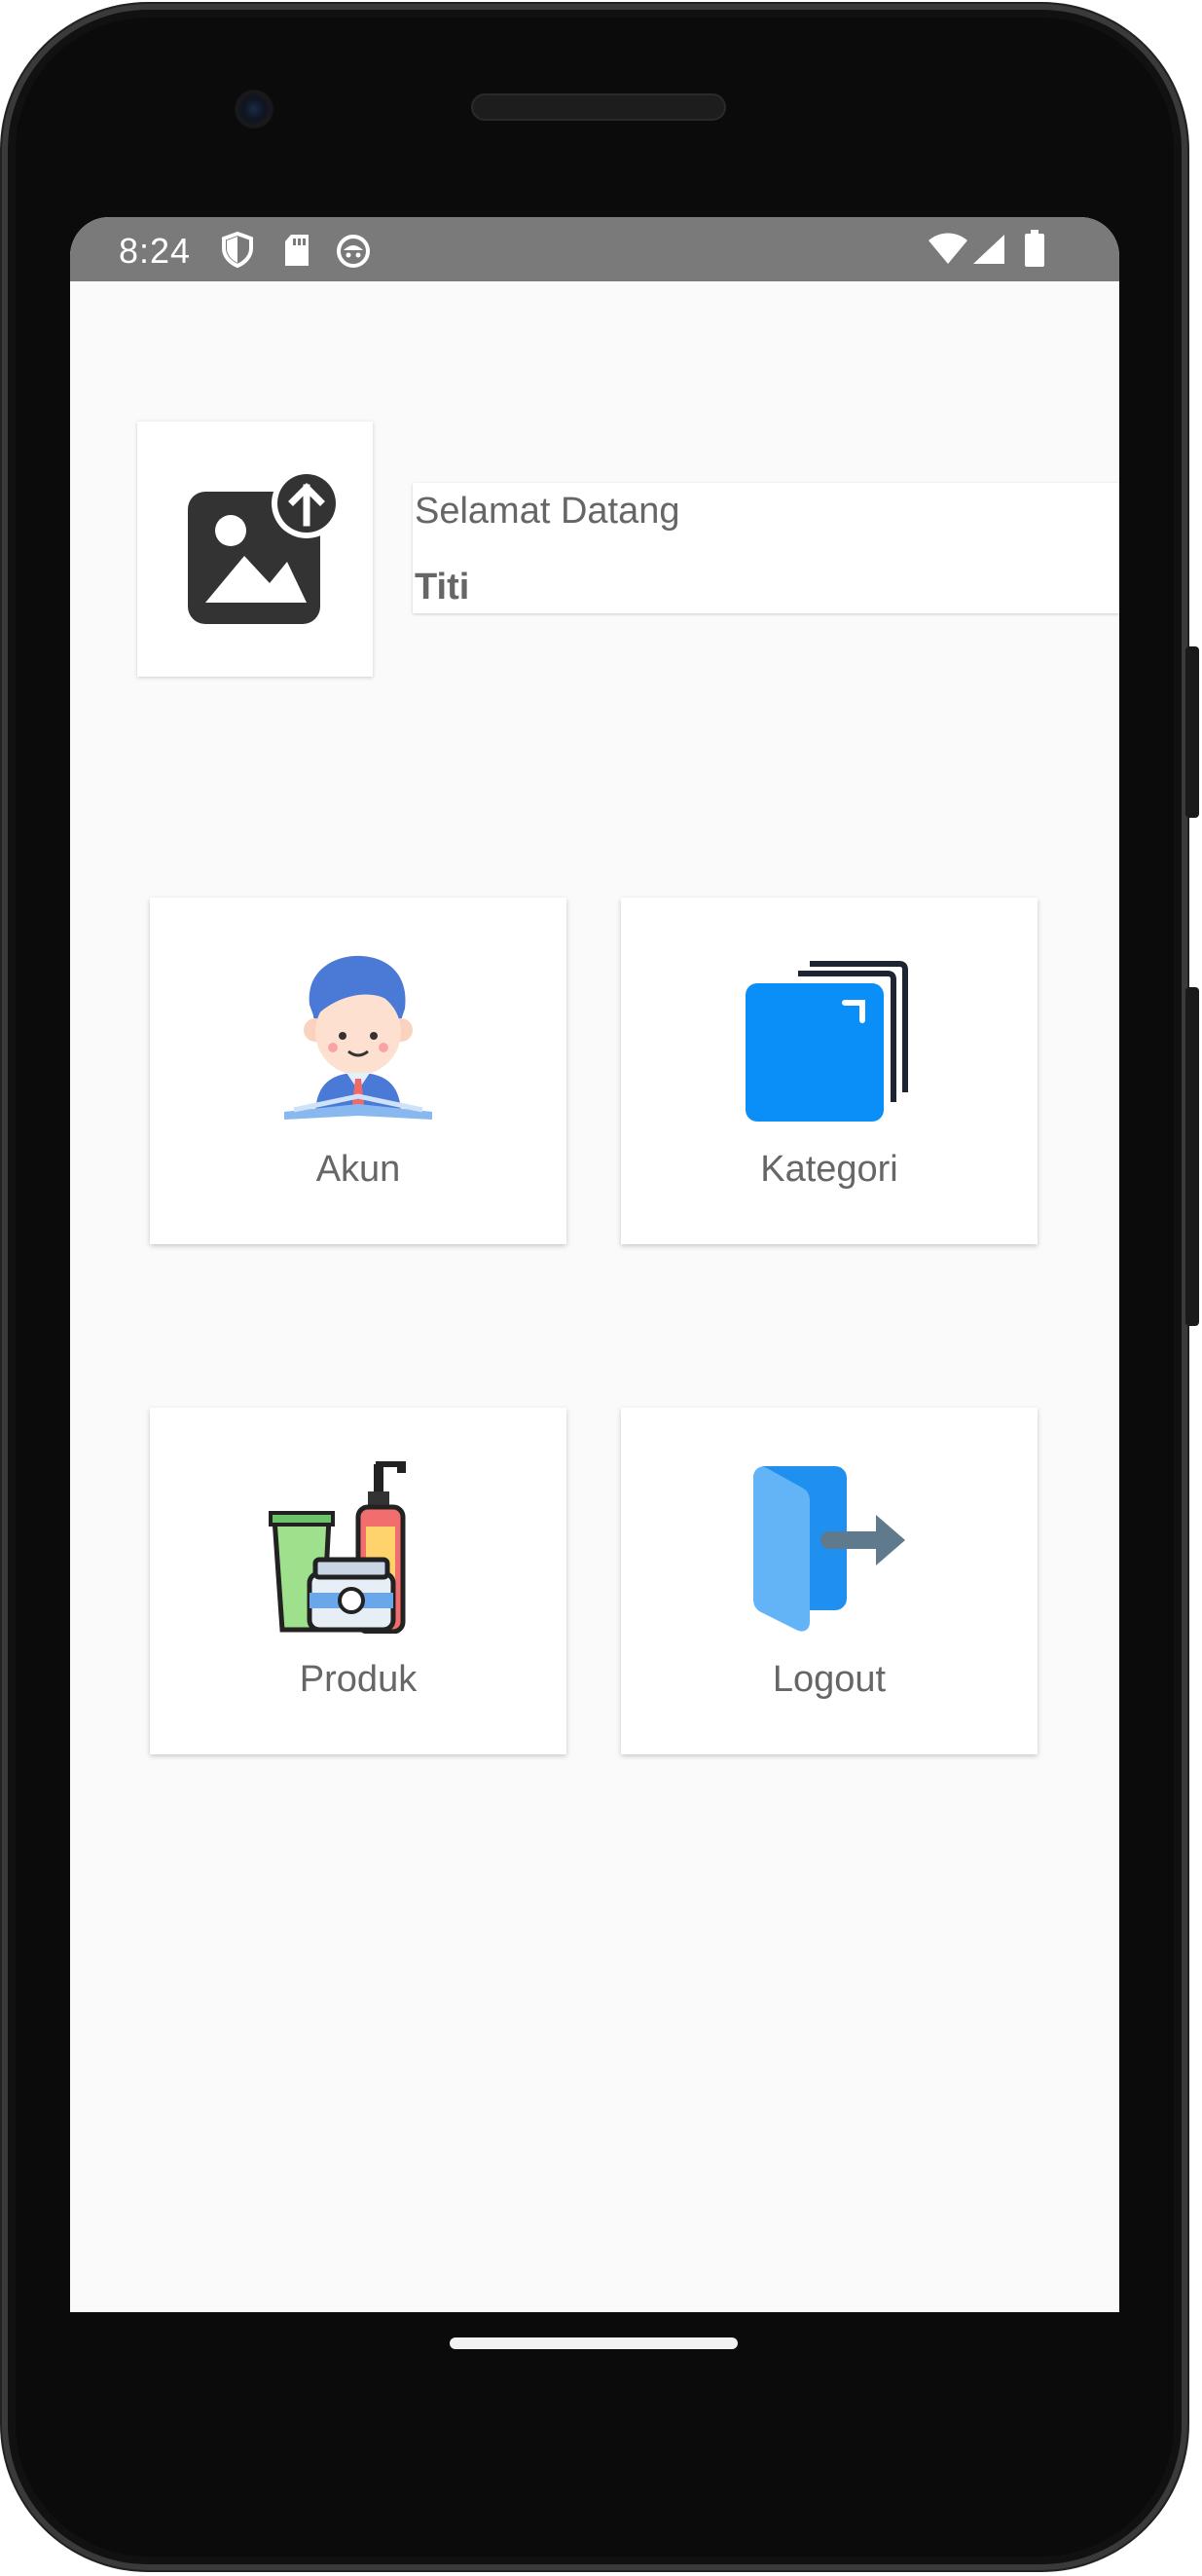 The height and width of the screenshot is (2576, 1202). Describe the element at coordinates (155, 251) in the screenshot. I see `status-time: 8:24` at that location.